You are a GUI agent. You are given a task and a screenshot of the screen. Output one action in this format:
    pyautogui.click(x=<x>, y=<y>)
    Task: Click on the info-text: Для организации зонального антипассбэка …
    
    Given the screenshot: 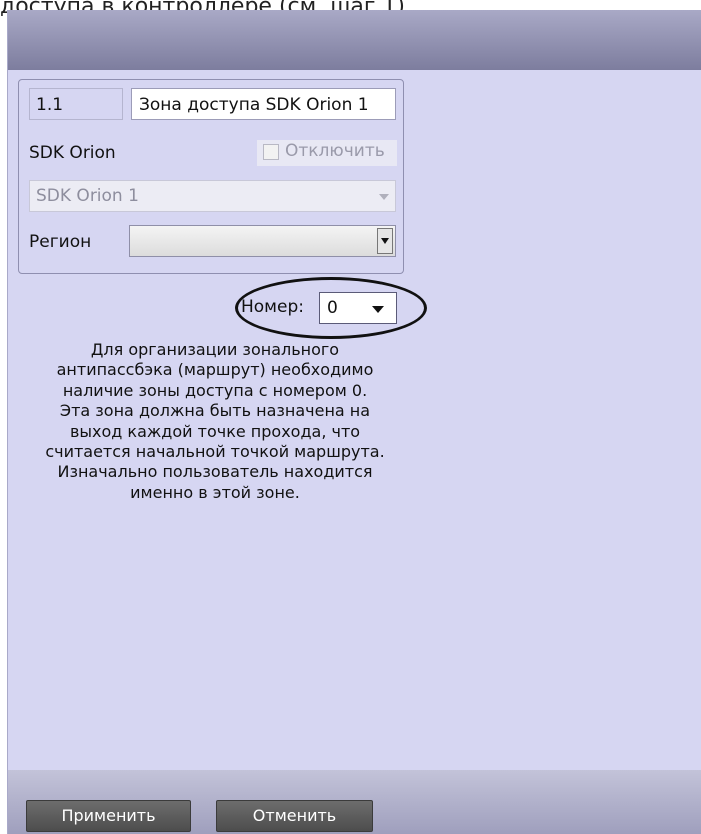 What is the action you would take?
    pyautogui.click(x=215, y=421)
    